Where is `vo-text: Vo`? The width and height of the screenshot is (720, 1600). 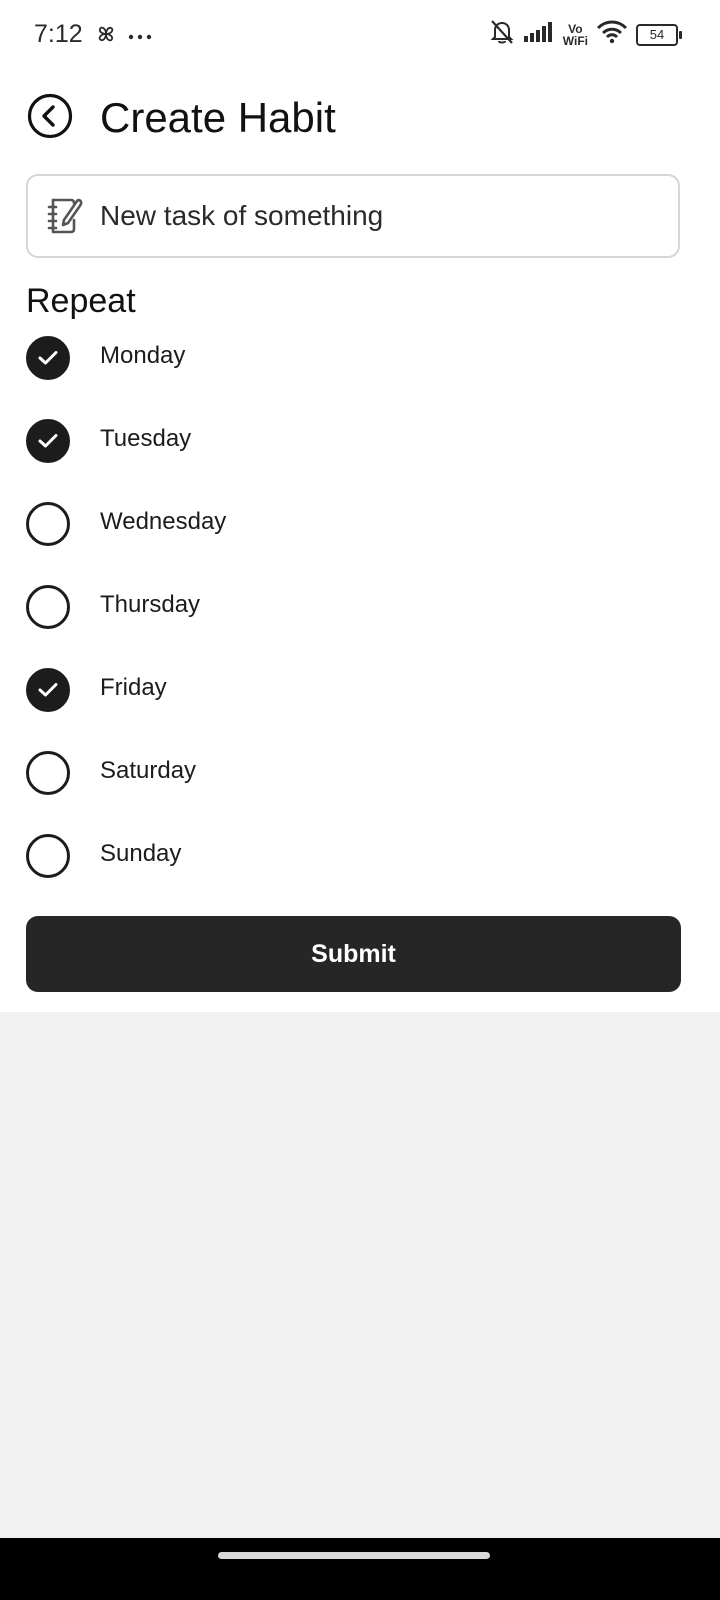 vo-text: Vo is located at coordinates (575, 28).